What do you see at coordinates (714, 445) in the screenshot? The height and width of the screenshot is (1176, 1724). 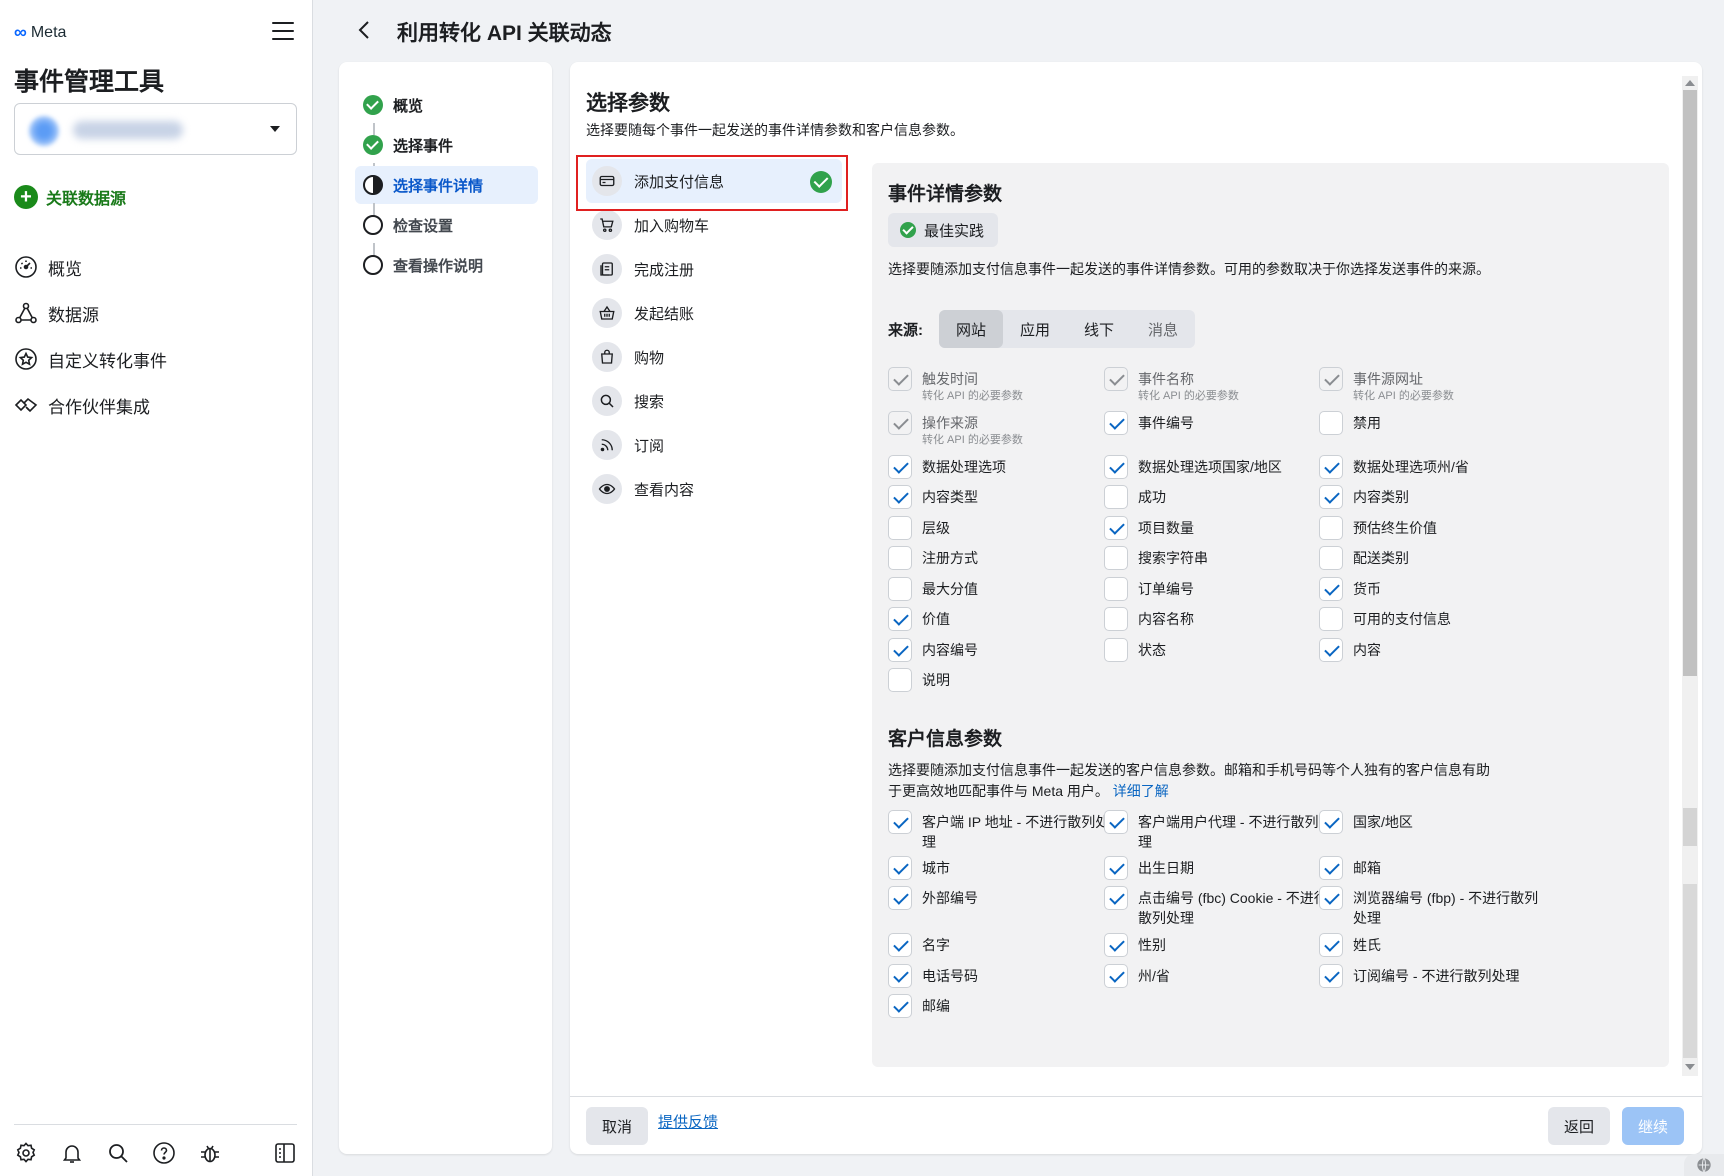 I see `event-subscribe: 订阅` at bounding box center [714, 445].